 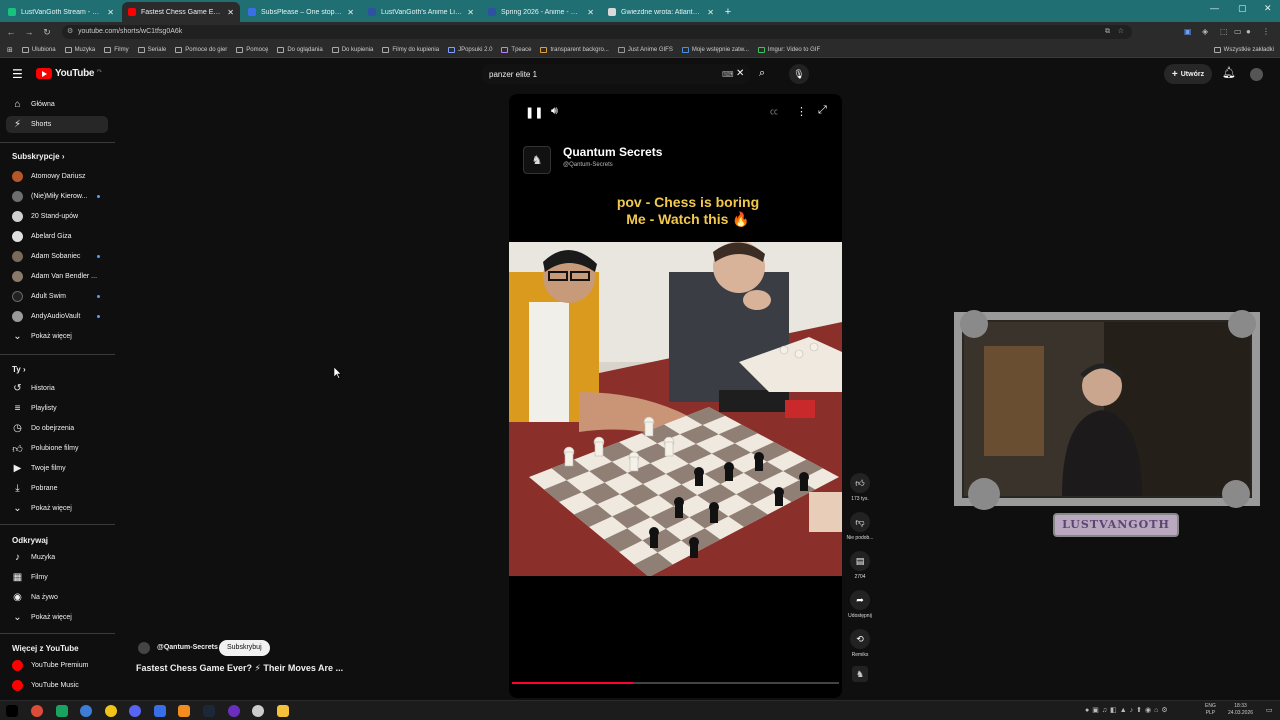 What do you see at coordinates (301, 12) in the screenshot?
I see `tab-subsplease: SubsPlease – One stop shop fo ✕` at bounding box center [301, 12].